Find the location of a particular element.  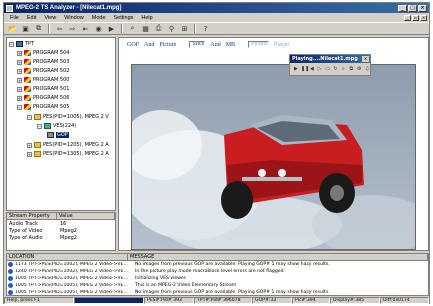

menu-settings: Settings is located at coordinates (124, 18).